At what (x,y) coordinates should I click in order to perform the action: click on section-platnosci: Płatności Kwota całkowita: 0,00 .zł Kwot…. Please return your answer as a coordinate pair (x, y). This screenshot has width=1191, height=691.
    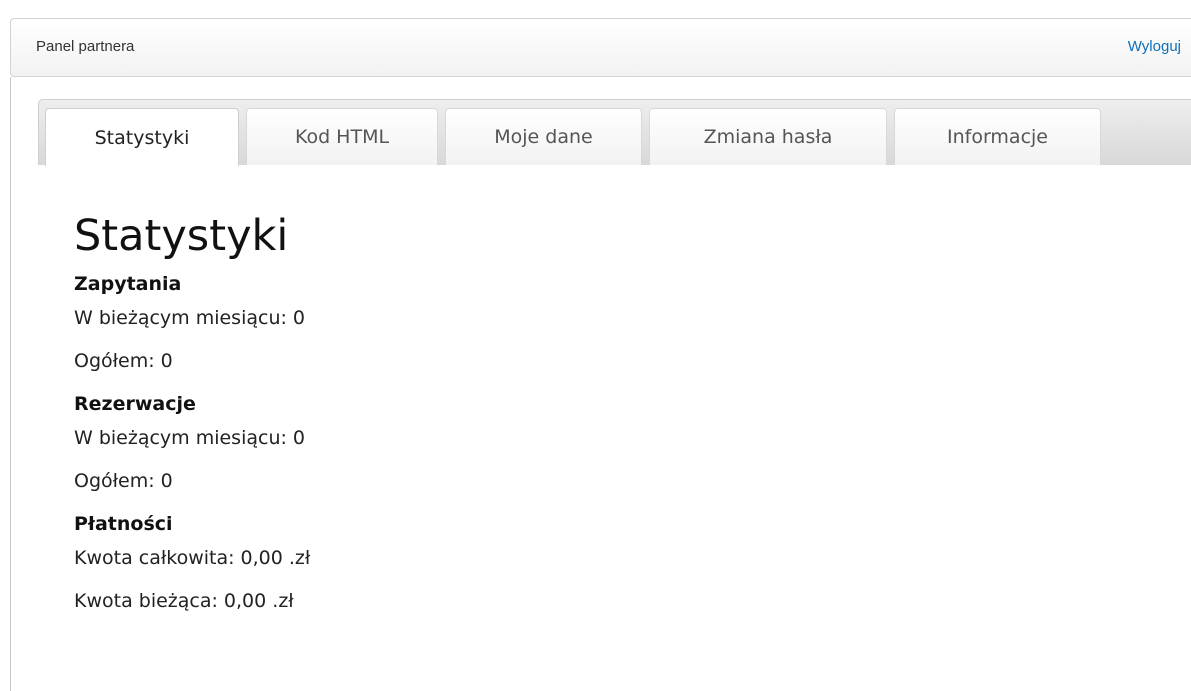
    Looking at the image, I should click on (574, 562).